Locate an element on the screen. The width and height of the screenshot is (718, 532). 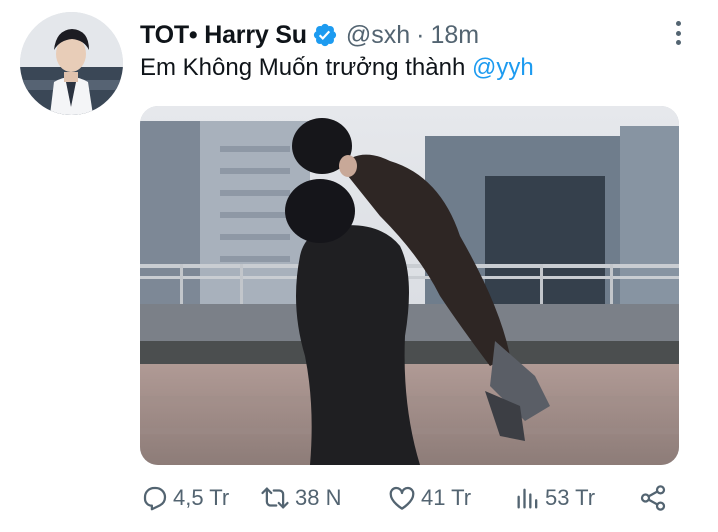
share-icon is located at coordinates (654, 498).